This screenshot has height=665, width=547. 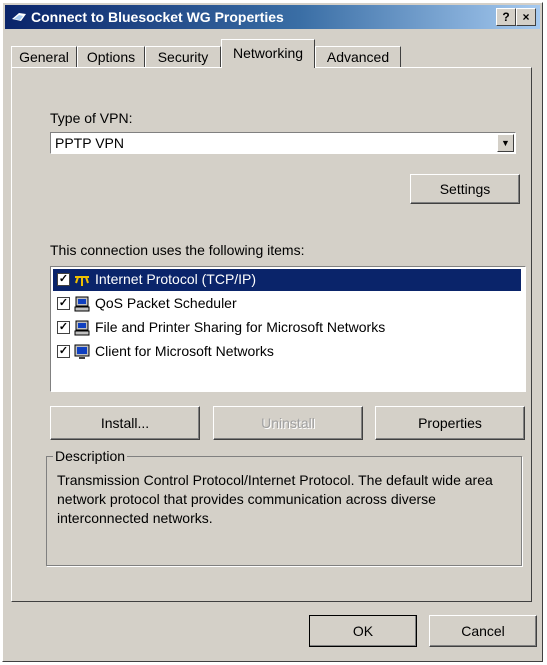 What do you see at coordinates (287, 280) in the screenshot?
I see `list-item: ✓ Internet Protocol (TCP/IP)` at bounding box center [287, 280].